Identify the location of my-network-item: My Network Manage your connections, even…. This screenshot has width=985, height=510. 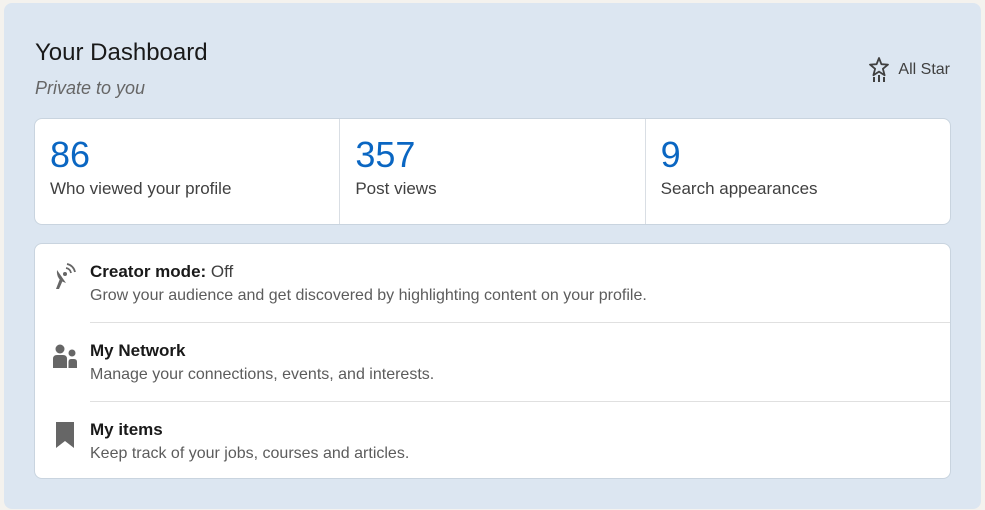
(492, 362).